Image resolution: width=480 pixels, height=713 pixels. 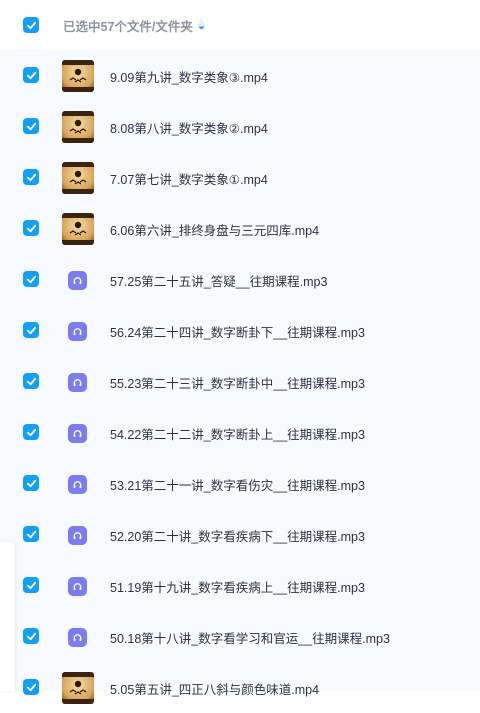 I want to click on file-row: 52.20第二十讲_数字看疾病下__往期课程.mp3, so click(x=240, y=534).